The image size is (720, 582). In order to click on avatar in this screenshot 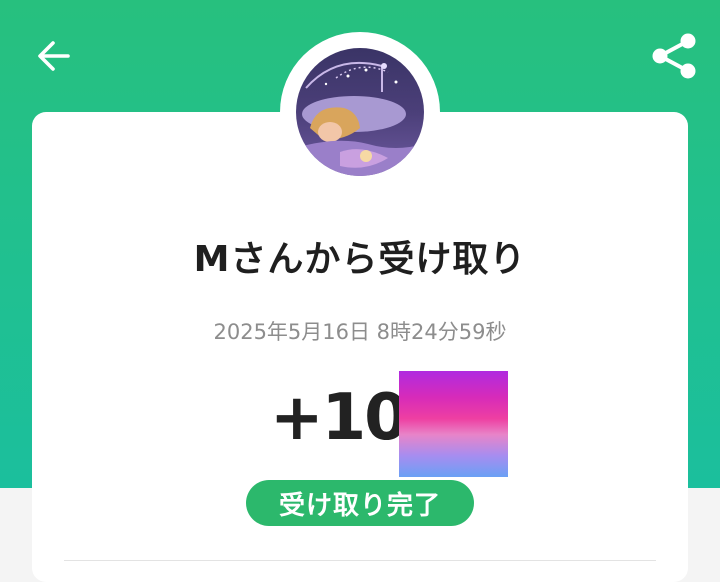, I will do `click(360, 112)`.